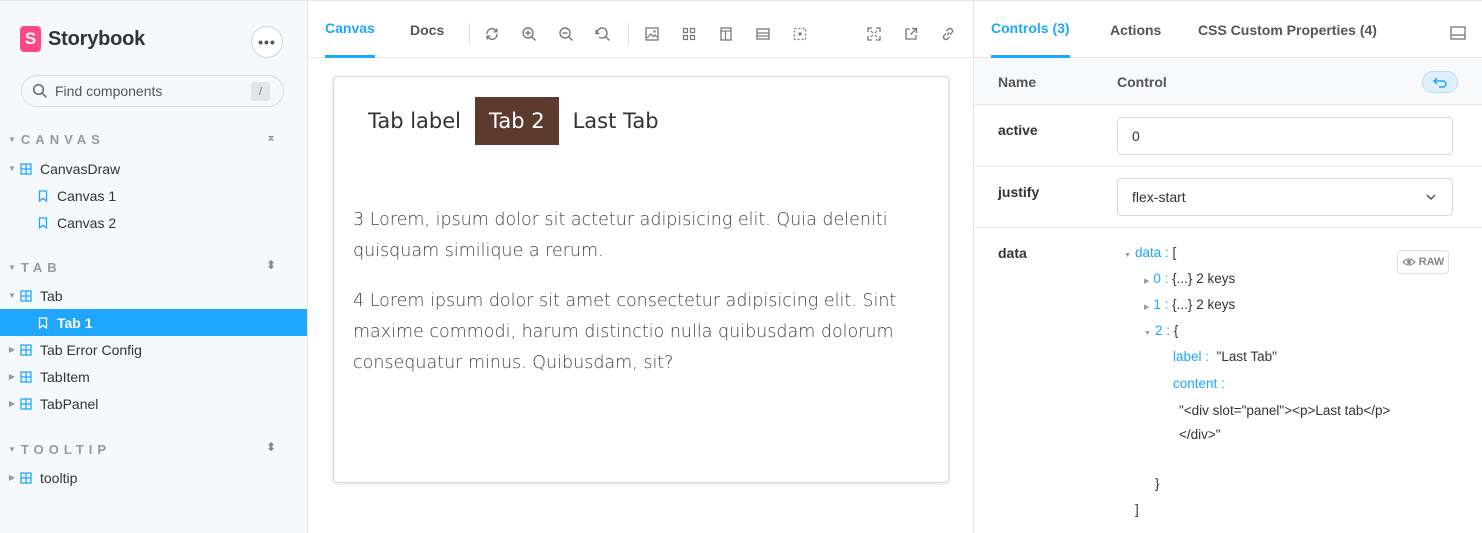 This screenshot has width=1482, height=533. I want to click on active-input: 0, so click(1285, 136).